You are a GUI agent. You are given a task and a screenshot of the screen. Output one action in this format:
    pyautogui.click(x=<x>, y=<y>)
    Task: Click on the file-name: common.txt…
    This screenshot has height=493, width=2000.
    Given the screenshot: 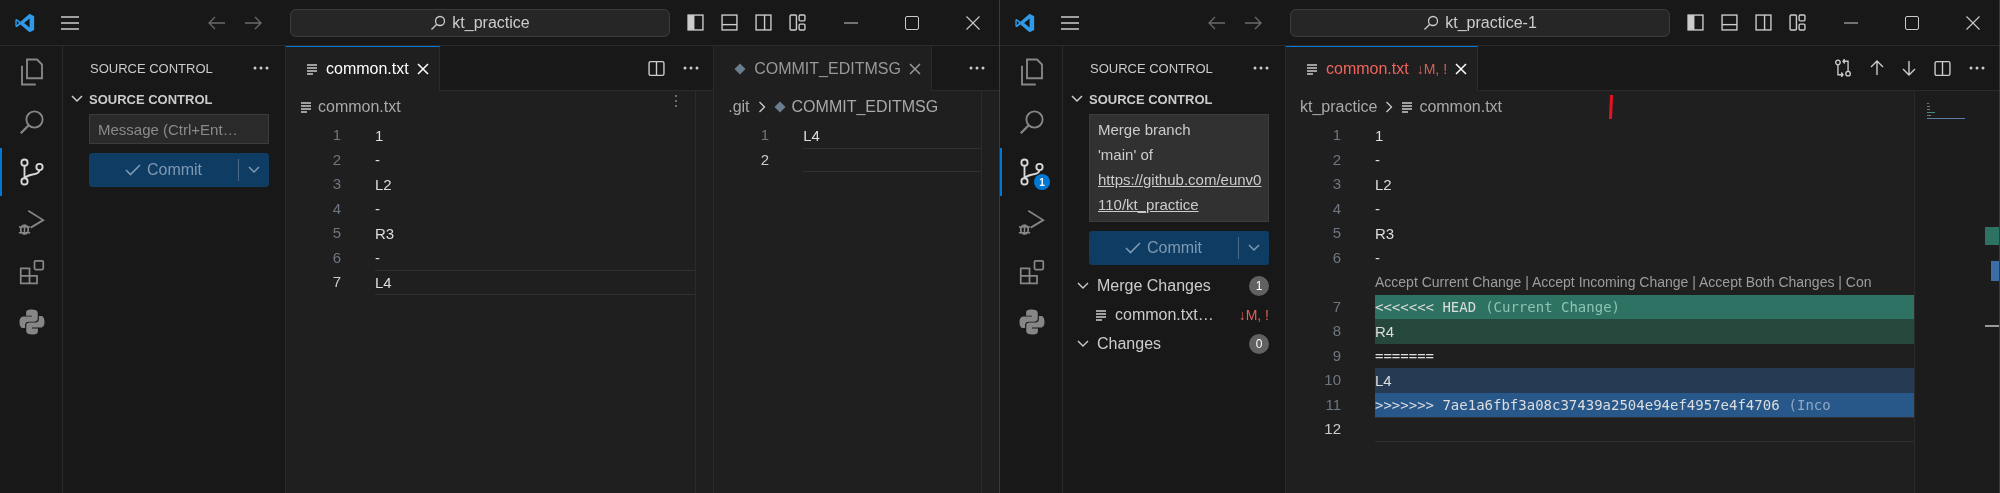 What is the action you would take?
    pyautogui.click(x=1165, y=315)
    